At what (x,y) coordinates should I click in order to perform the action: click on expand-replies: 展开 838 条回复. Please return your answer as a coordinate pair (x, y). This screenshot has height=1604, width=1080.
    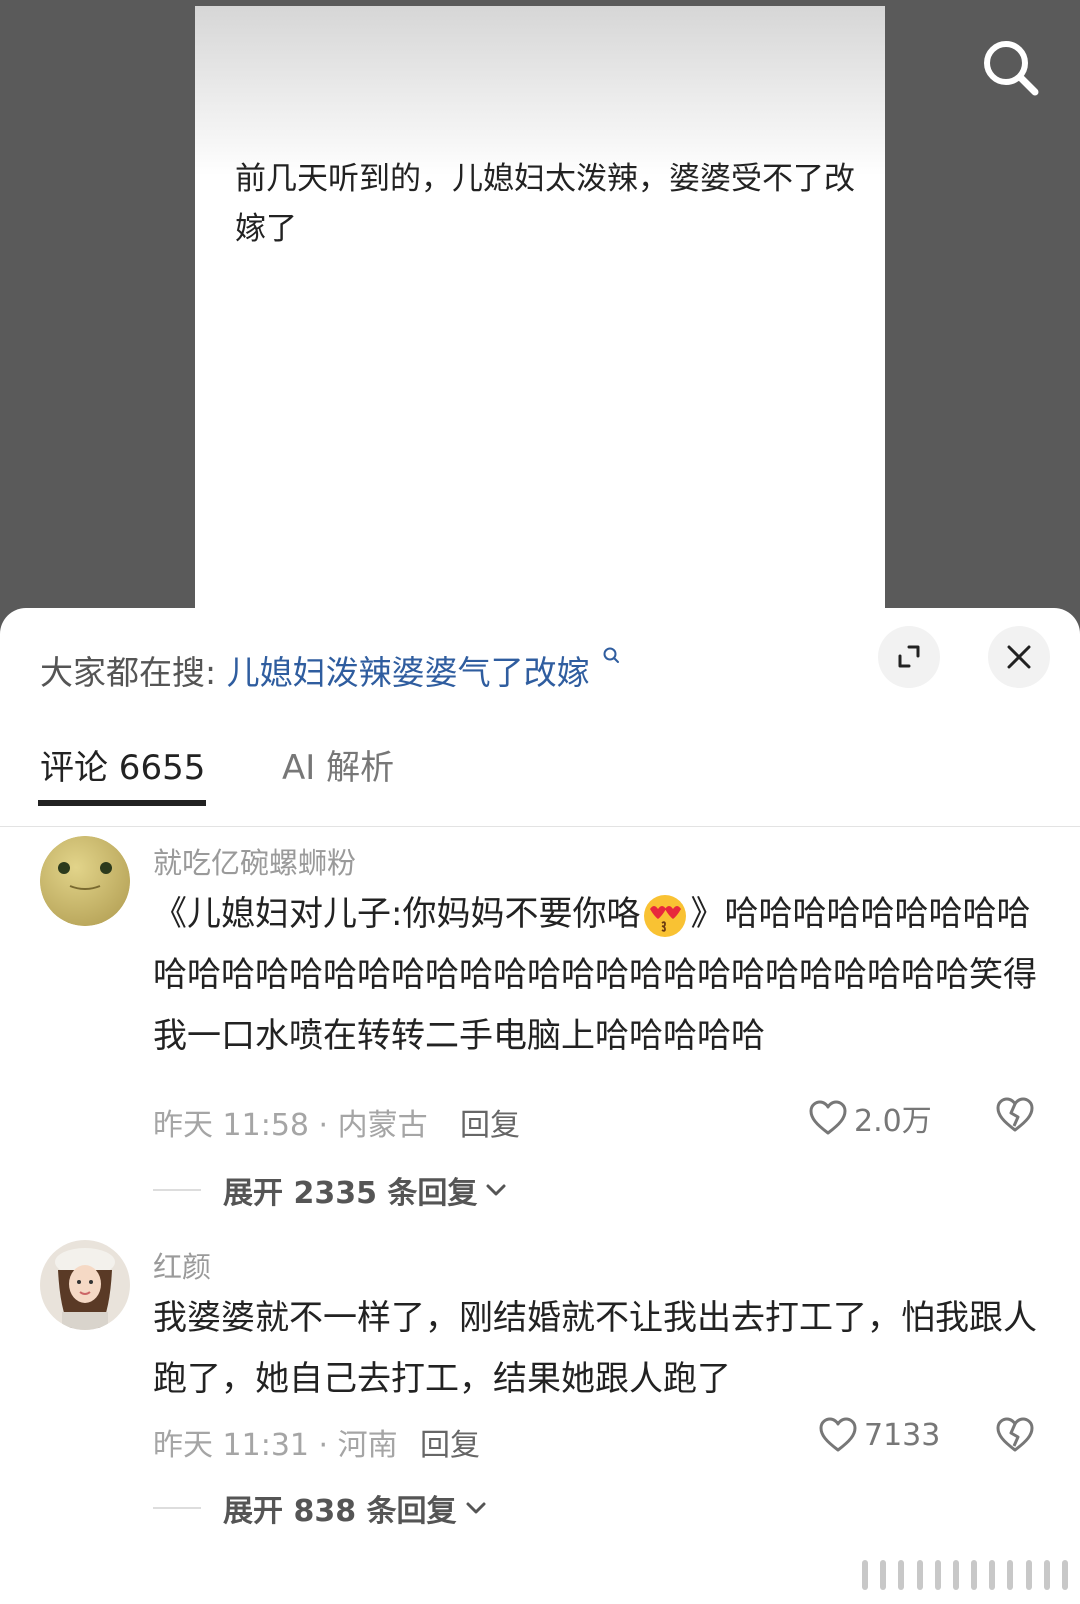
    Looking at the image, I should click on (320, 1508).